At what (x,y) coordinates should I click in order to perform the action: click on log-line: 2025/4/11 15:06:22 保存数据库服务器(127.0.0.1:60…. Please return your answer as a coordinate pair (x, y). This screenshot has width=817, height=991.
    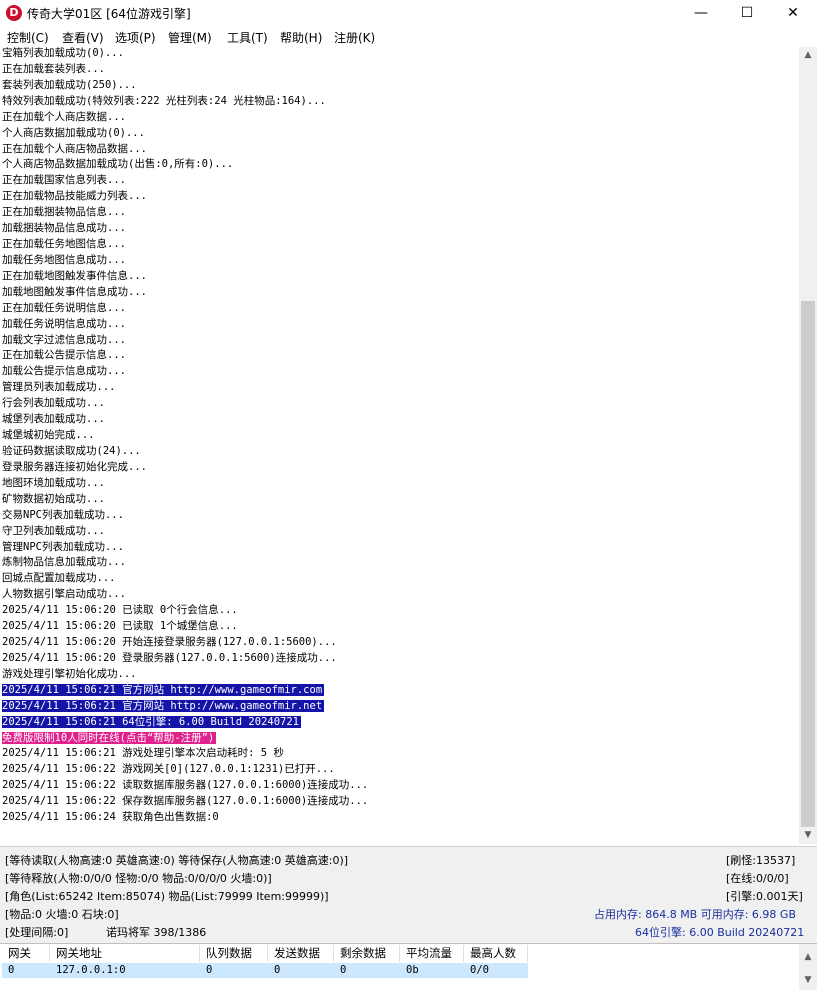
    Looking at the image, I should click on (185, 801).